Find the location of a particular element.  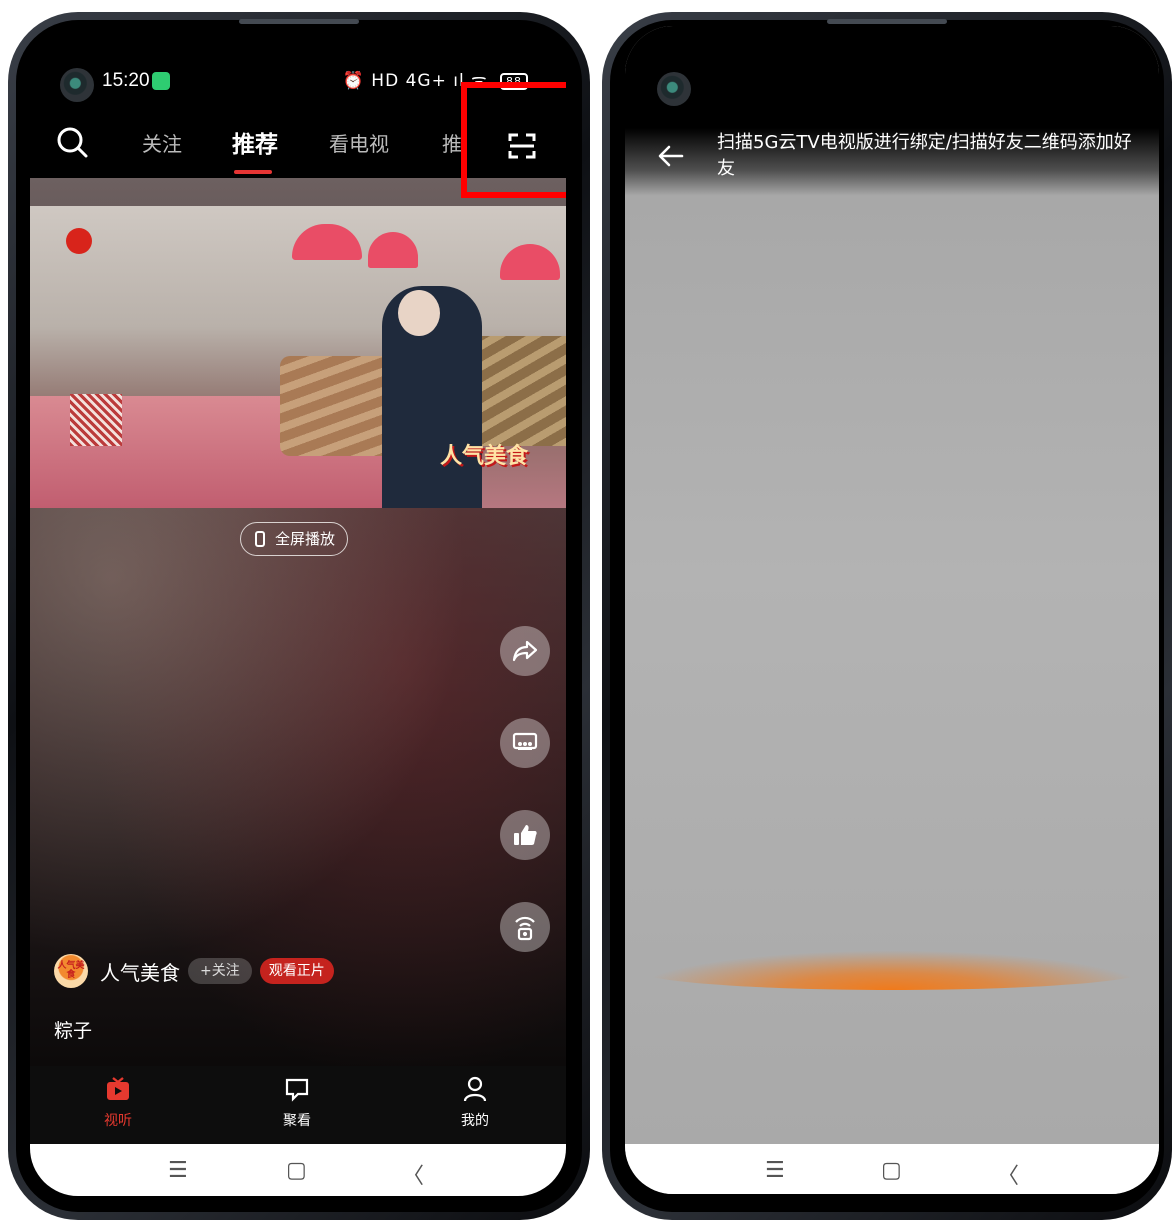

remote-control-icon is located at coordinates (525, 928).